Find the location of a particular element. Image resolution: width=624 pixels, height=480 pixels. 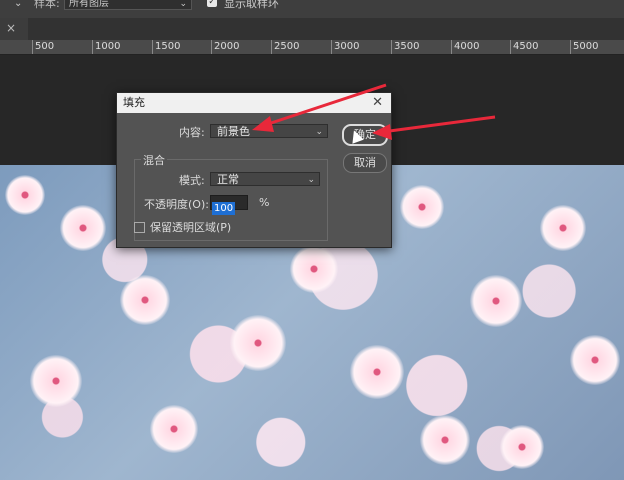

opacity-unit: % is located at coordinates (264, 202).